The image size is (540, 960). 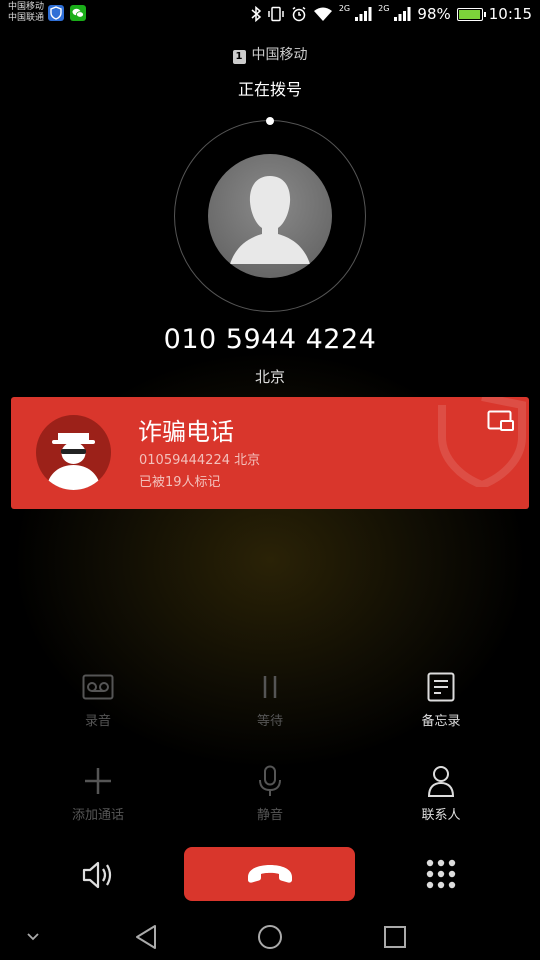 I want to click on record-label: 录音, so click(x=97, y=721).